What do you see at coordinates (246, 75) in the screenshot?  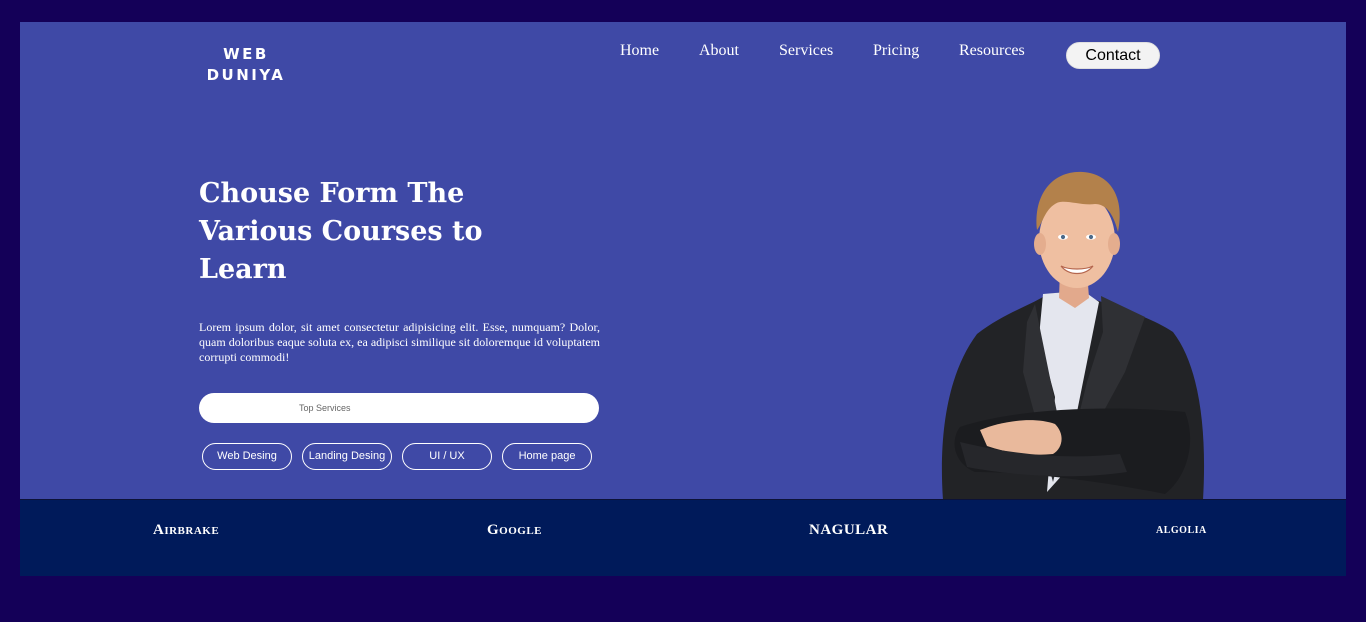 I see `logo-line-2: DUNIYA` at bounding box center [246, 75].